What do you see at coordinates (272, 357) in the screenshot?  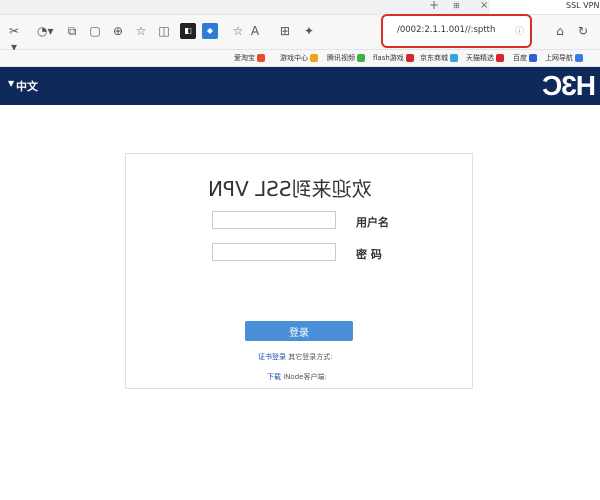 I see `certificate-login-link: 证书登录` at bounding box center [272, 357].